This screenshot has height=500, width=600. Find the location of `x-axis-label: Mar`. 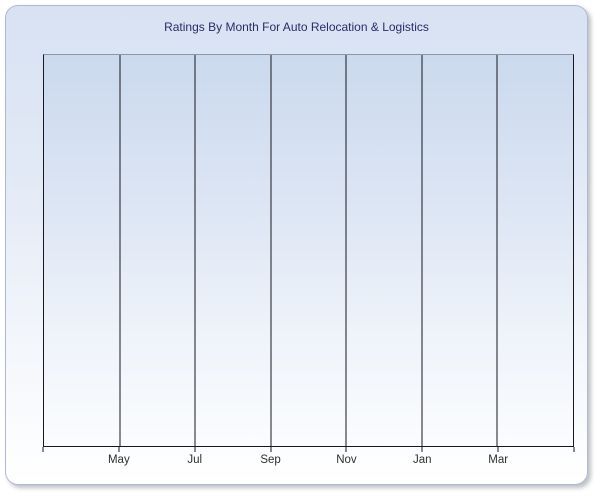

x-axis-label: Mar is located at coordinates (498, 460).